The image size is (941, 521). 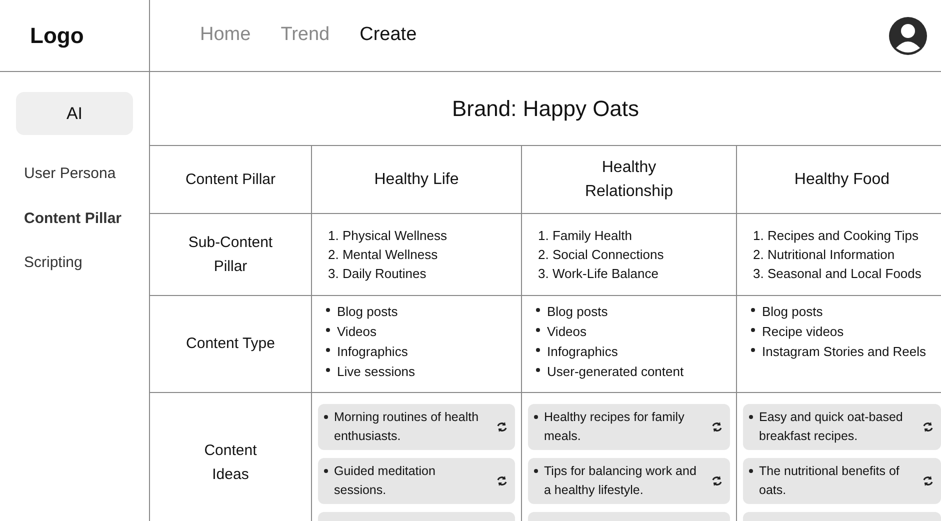 What do you see at coordinates (837, 274) in the screenshot?
I see `sub-pillar-item: 3. Seasonal and Local Foods` at bounding box center [837, 274].